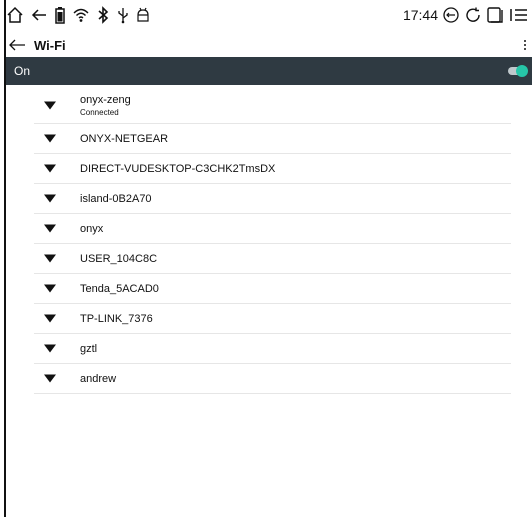  I want to click on network-name: Tenda_5ACAD0, so click(119, 288).